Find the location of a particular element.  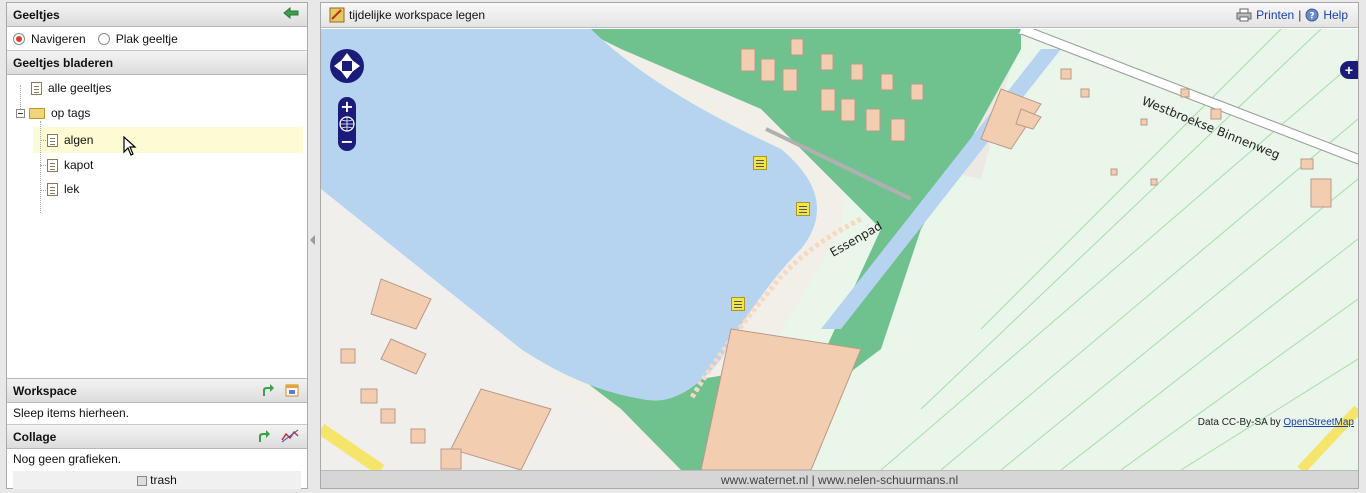

geeltjes-bladeren-title: Geeltjes bladeren is located at coordinates (63, 63).